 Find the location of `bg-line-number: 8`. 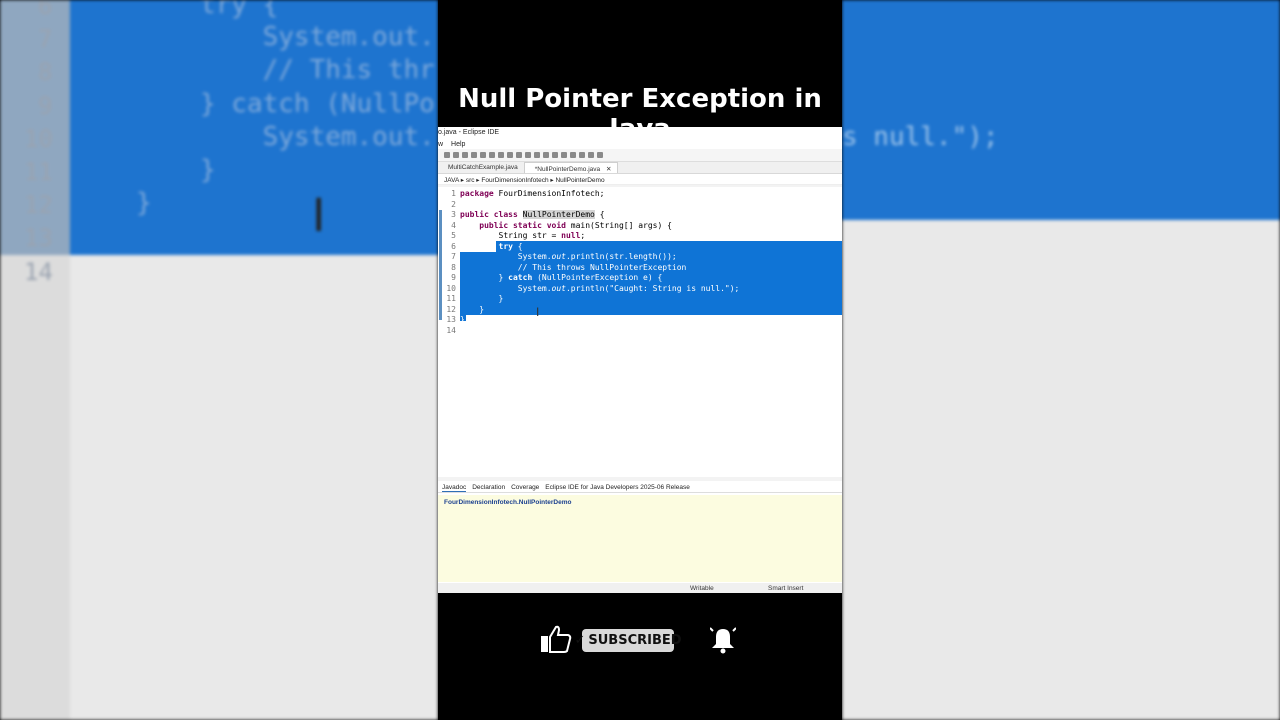

bg-line-number: 8 is located at coordinates (45, 72).